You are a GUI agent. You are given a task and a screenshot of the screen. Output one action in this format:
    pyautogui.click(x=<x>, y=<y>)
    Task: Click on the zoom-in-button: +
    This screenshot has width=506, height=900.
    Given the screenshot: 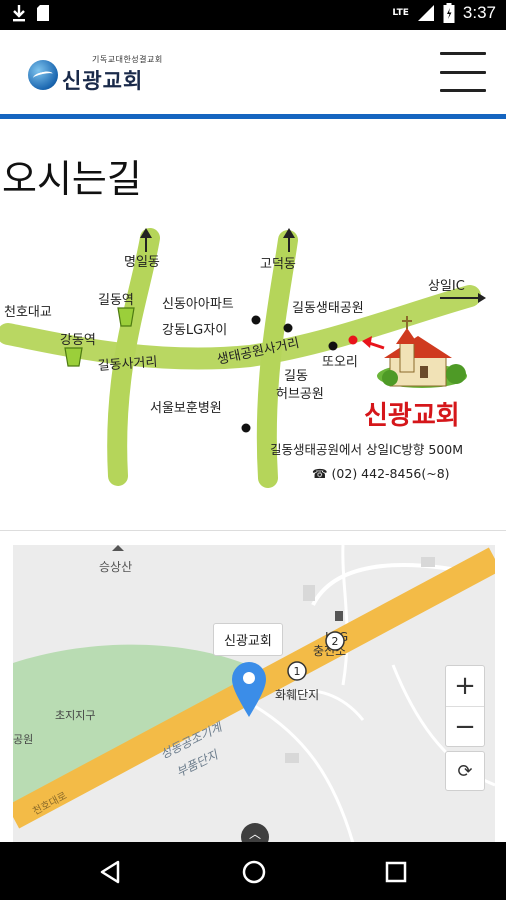 What is the action you would take?
    pyautogui.click(x=465, y=686)
    